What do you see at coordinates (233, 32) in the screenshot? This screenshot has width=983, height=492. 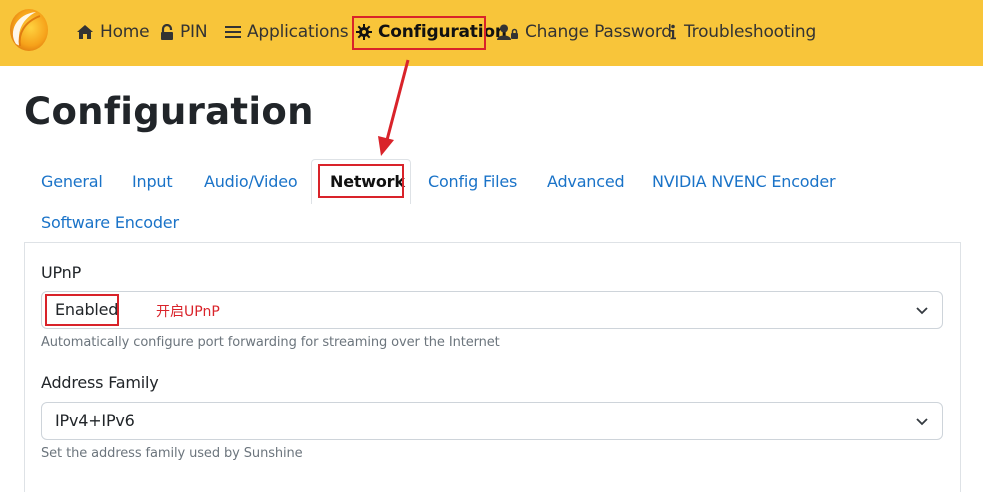 I see `list-icon` at bounding box center [233, 32].